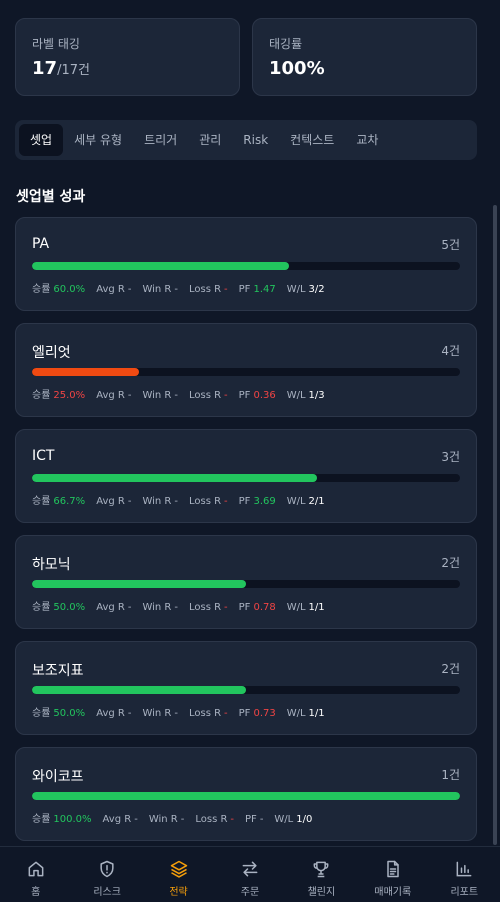 This screenshot has width=500, height=902. Describe the element at coordinates (367, 140) in the screenshot. I see `tab-cross: 교차` at that location.